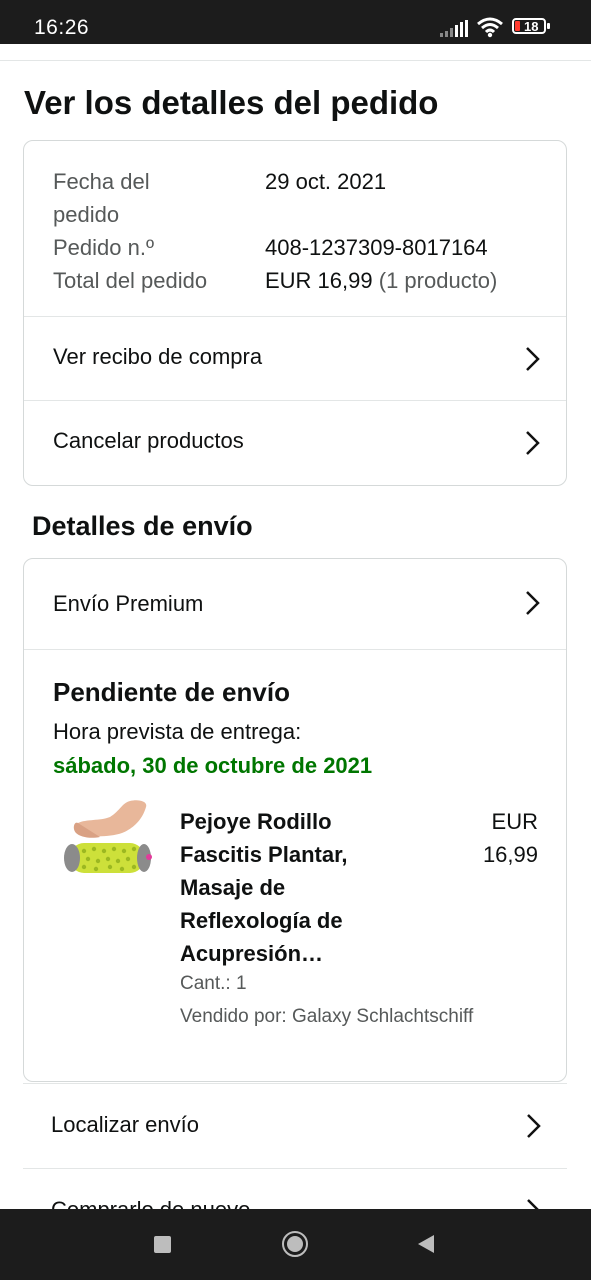 This screenshot has width=591, height=1280. What do you see at coordinates (177, 731) in the screenshot?
I see `delivery-estimate-label: Hora prevista de entrega:` at bounding box center [177, 731].